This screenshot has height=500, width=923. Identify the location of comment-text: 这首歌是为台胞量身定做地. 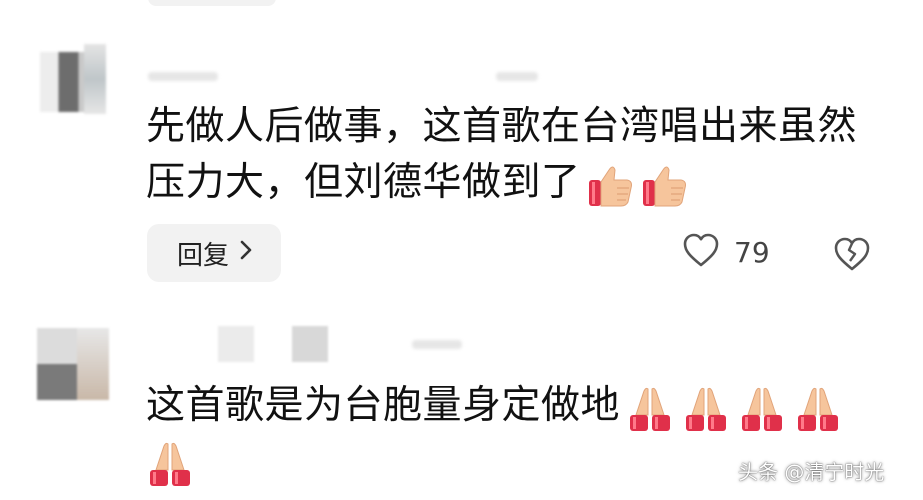
(498, 407).